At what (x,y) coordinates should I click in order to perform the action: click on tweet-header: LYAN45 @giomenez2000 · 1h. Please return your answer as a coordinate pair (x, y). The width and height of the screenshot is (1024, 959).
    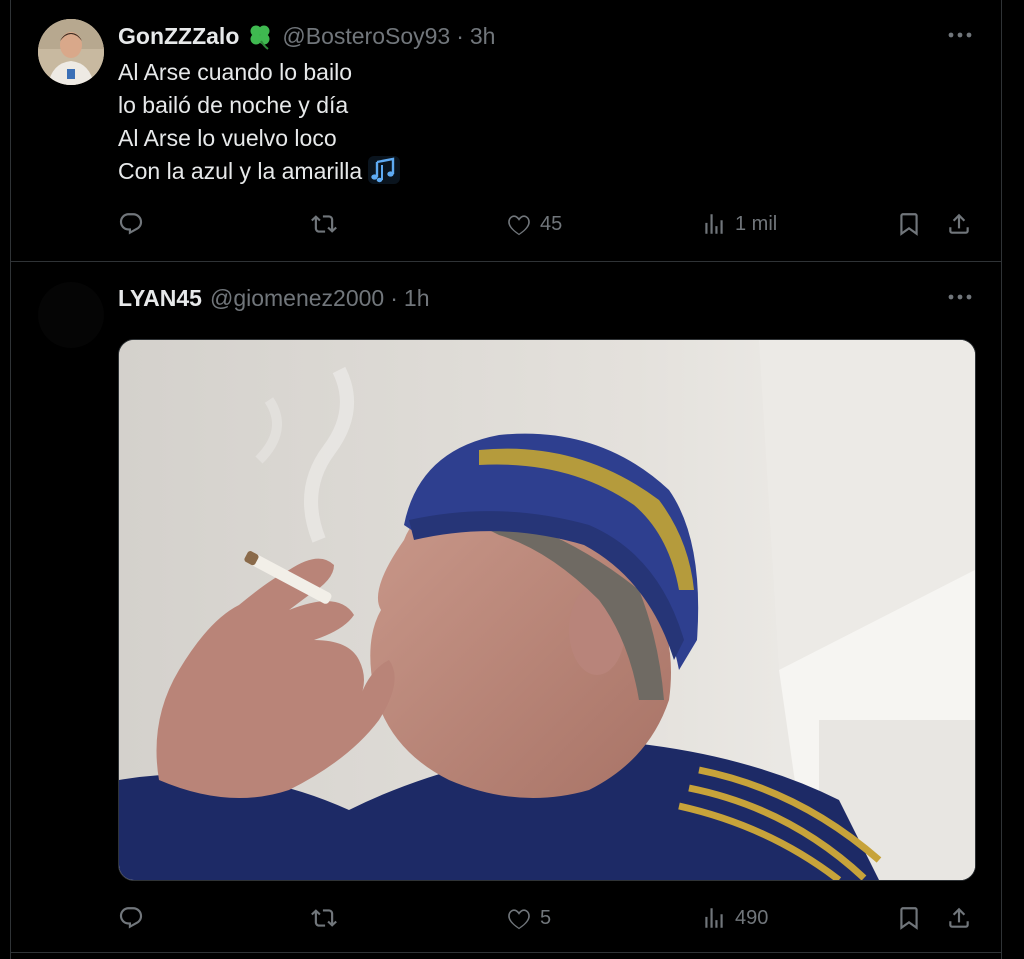
    Looking at the image, I should click on (274, 298).